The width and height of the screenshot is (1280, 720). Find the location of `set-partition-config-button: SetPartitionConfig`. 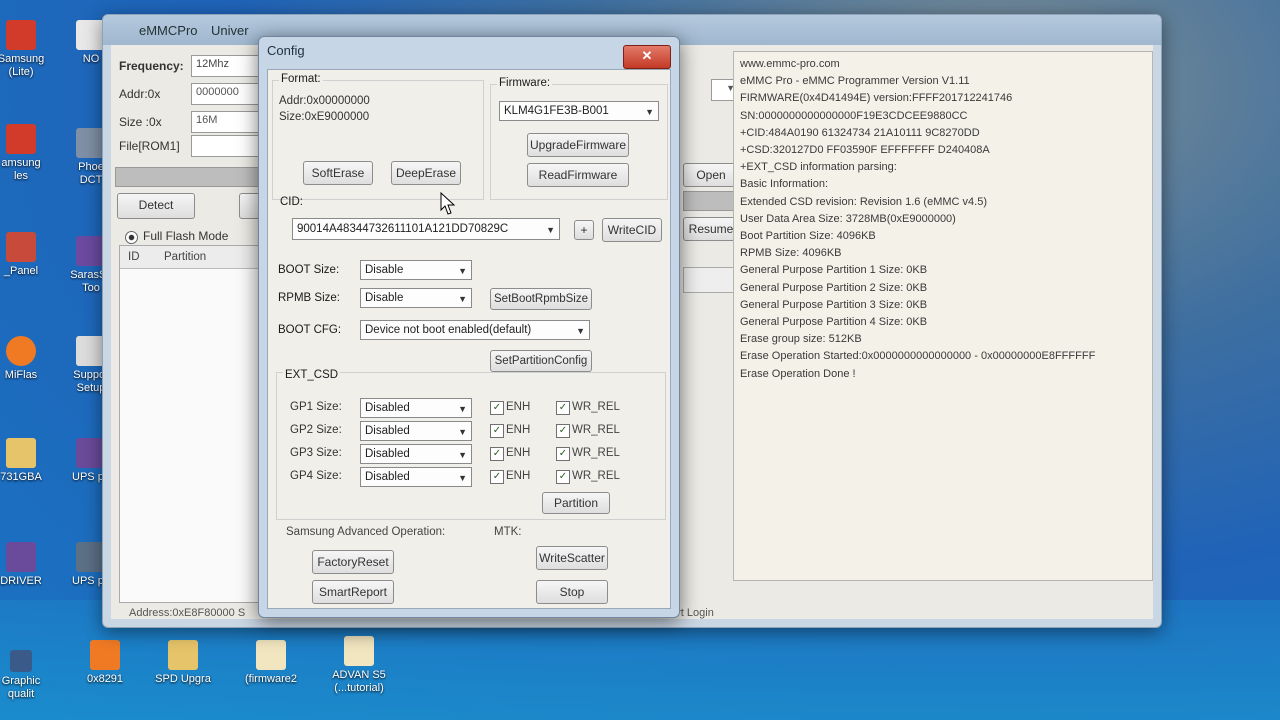

set-partition-config-button: SetPartitionConfig is located at coordinates (541, 361).